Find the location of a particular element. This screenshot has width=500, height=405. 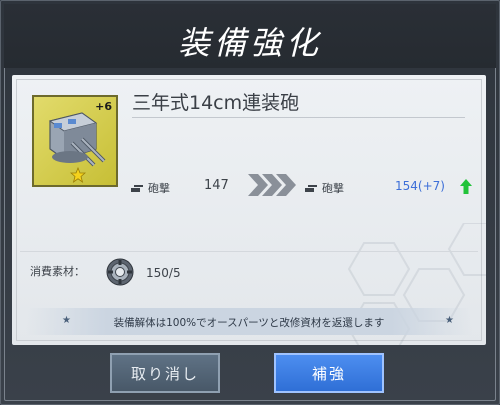

equipment-parts-icon is located at coordinates (120, 272).